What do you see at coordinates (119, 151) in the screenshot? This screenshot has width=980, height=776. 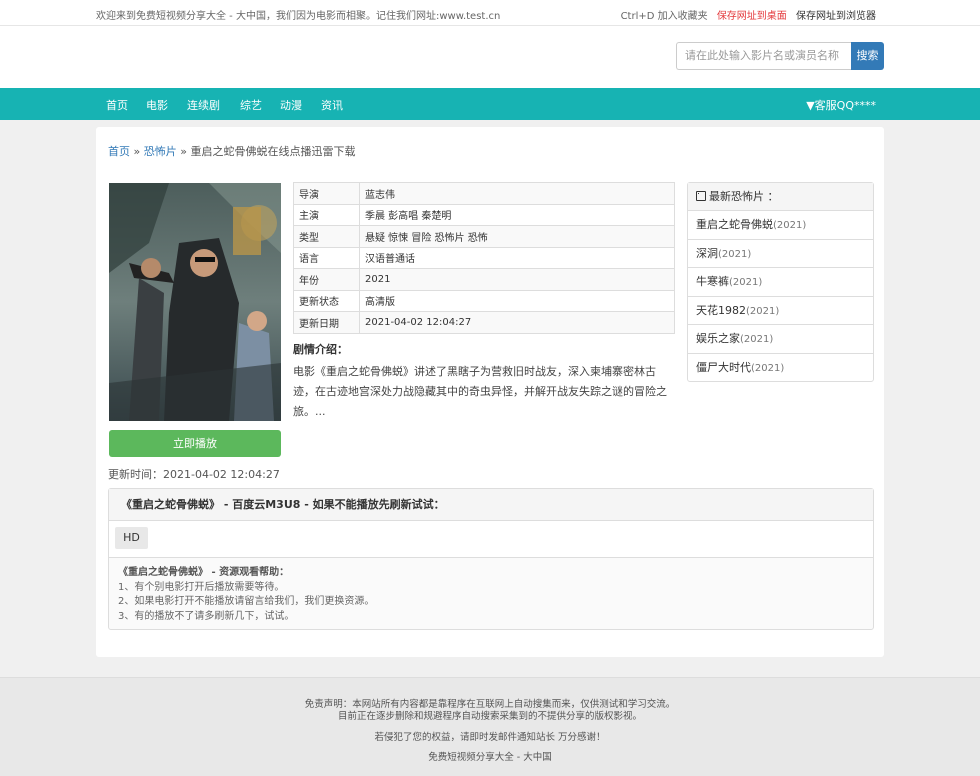 I see `breadcrumb-home: 首页` at bounding box center [119, 151].